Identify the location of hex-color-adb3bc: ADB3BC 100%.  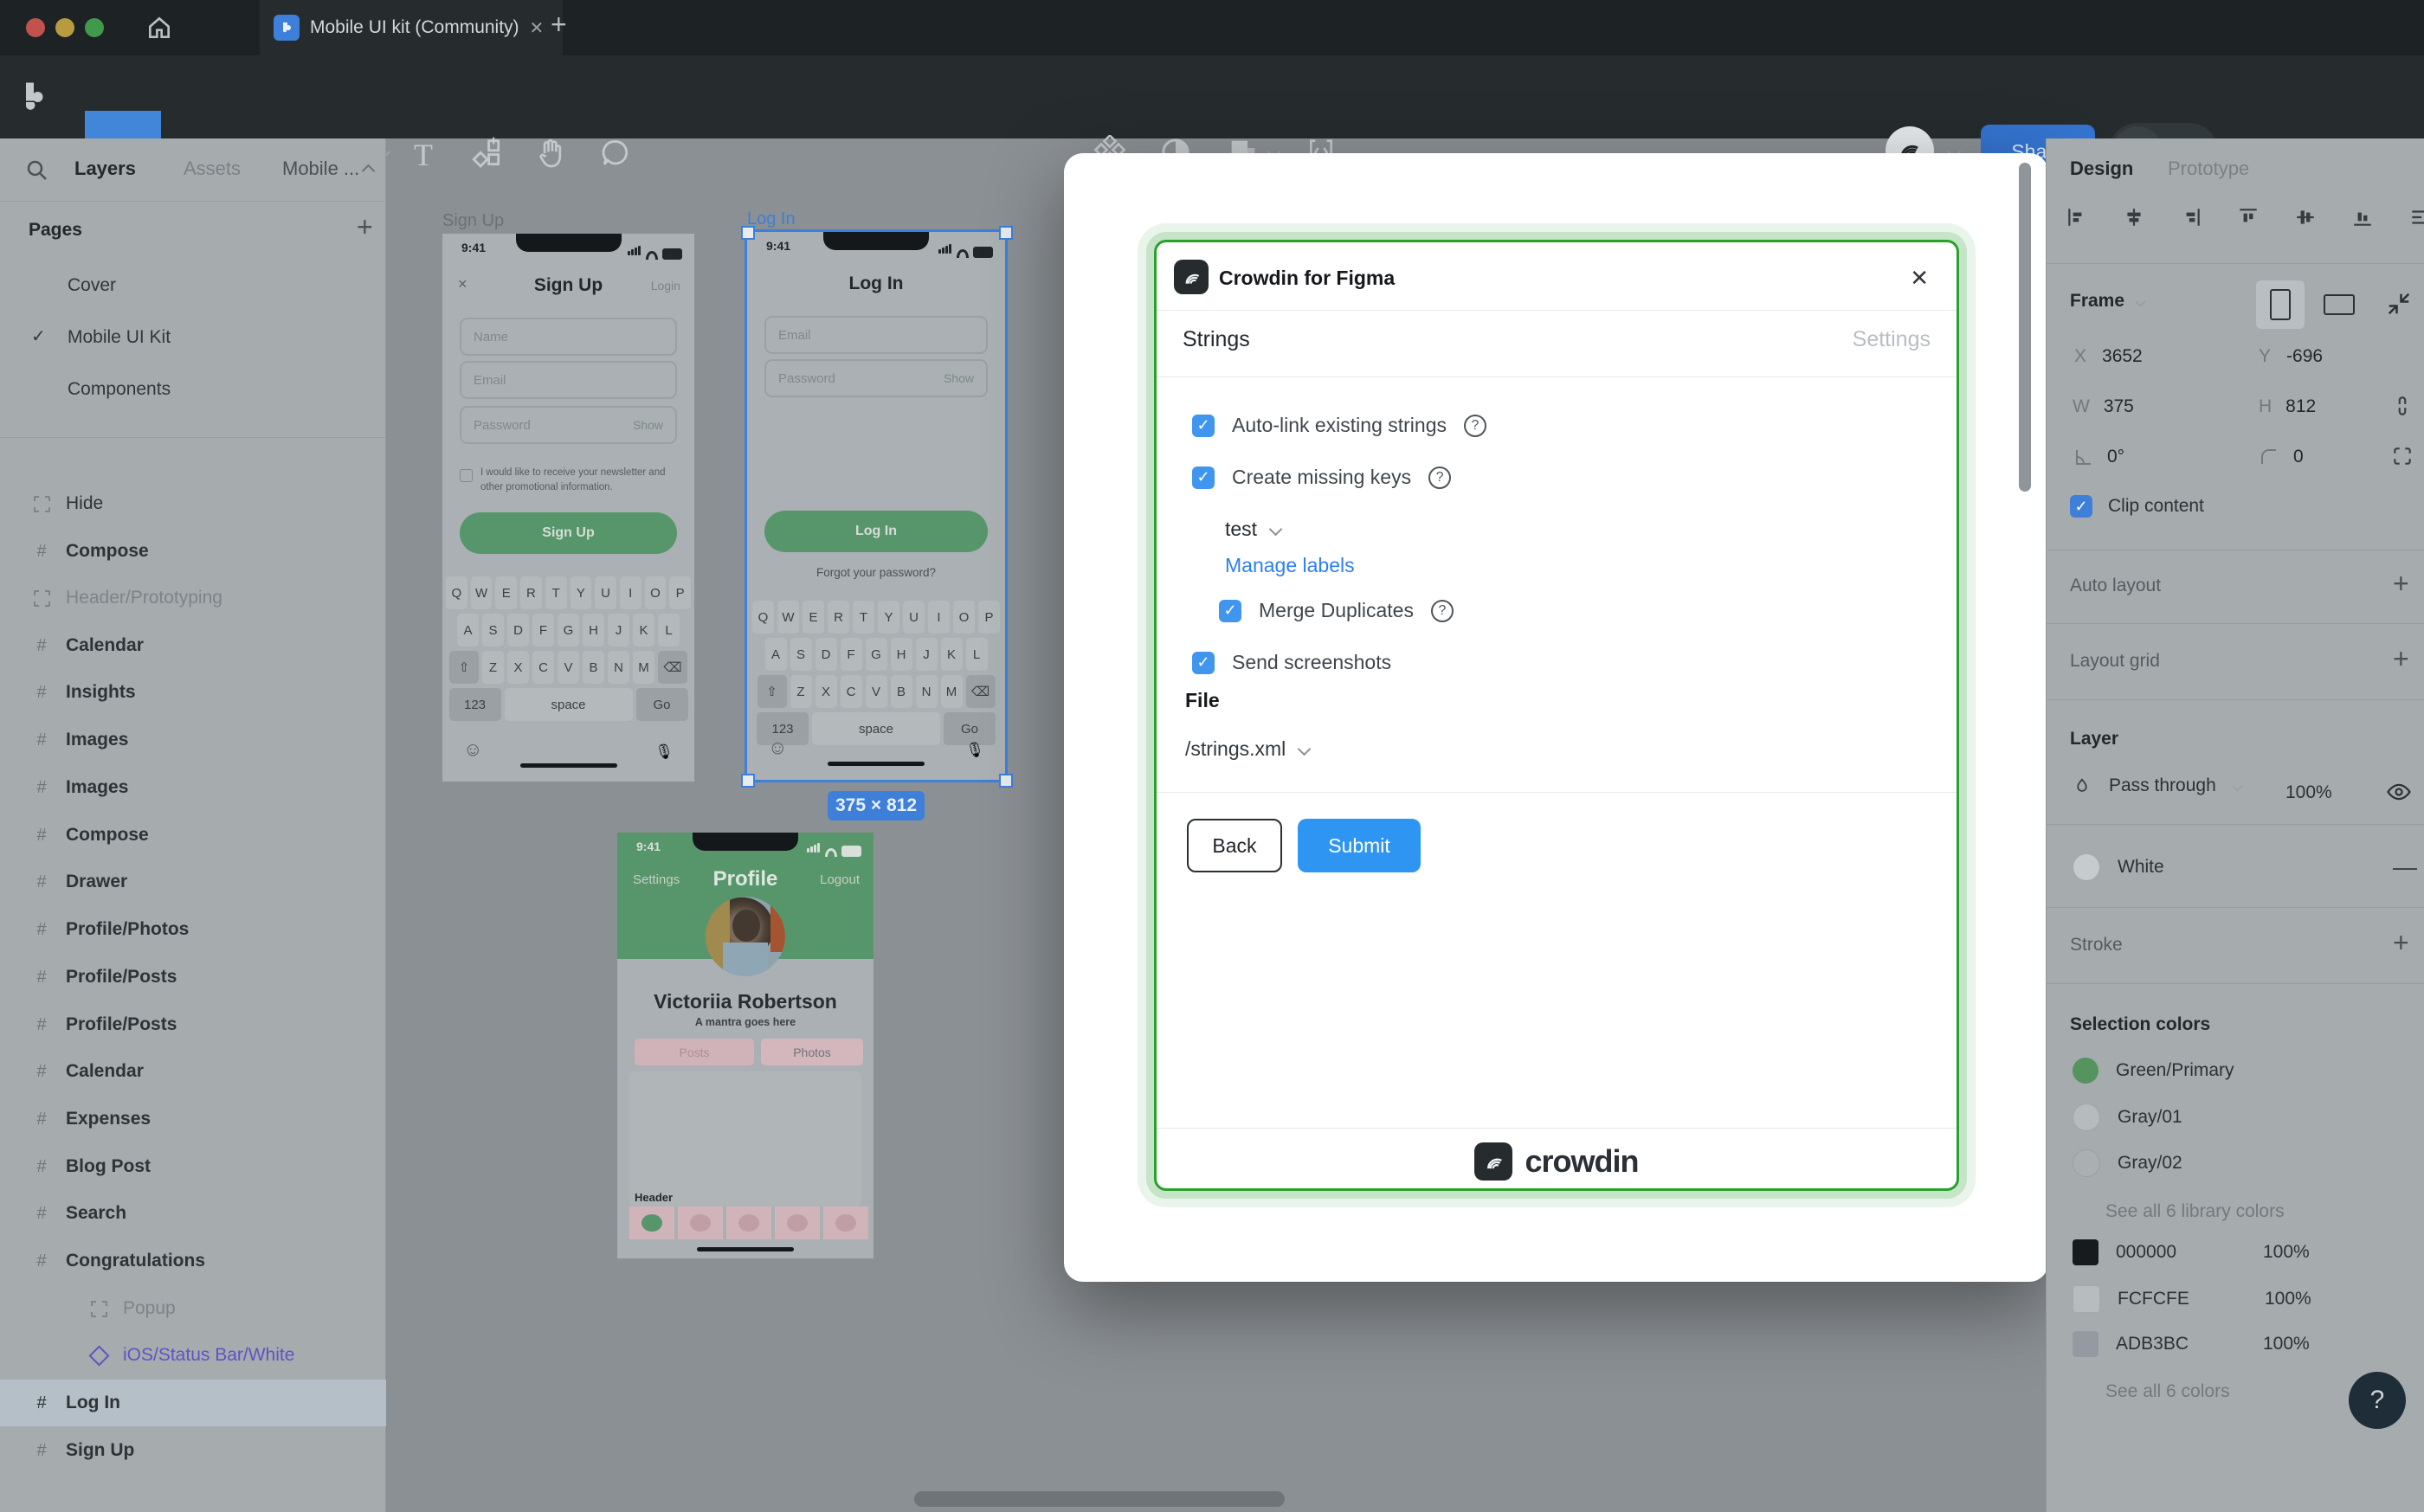
(2191, 1344).